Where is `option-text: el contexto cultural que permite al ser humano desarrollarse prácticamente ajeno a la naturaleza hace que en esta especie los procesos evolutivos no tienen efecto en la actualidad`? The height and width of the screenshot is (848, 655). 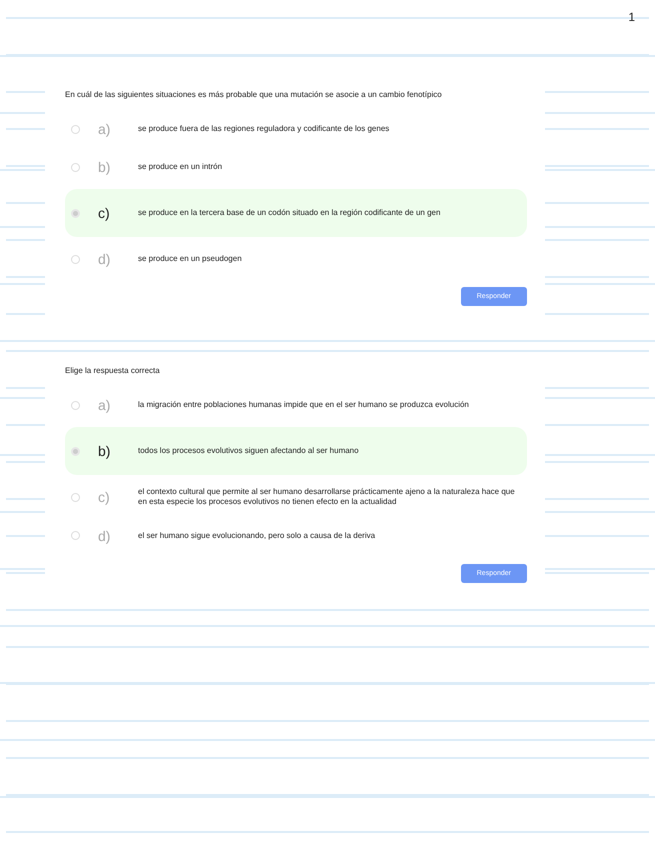
option-text: el contexto cultural que permite al ser humano desarrollarse prácticamente ajeno a la naturaleza hace que en esta especie los procesos evolutivos no tienen efecto en la actualidad is located at coordinates (327, 497).